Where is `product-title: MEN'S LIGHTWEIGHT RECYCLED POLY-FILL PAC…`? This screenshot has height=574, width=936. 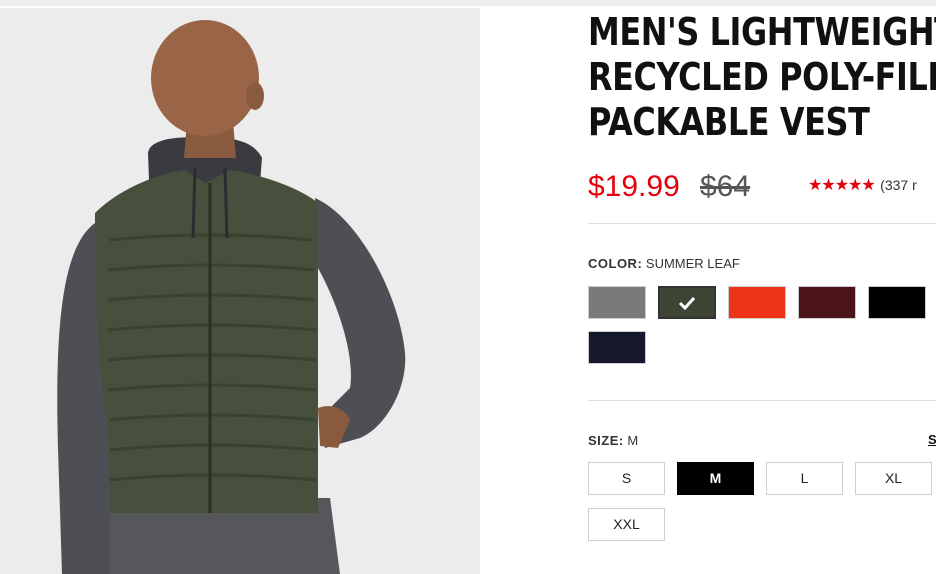
product-title: MEN'S LIGHTWEIGHT RECYCLED POLY-FILL PAC… is located at coordinates (762, 77).